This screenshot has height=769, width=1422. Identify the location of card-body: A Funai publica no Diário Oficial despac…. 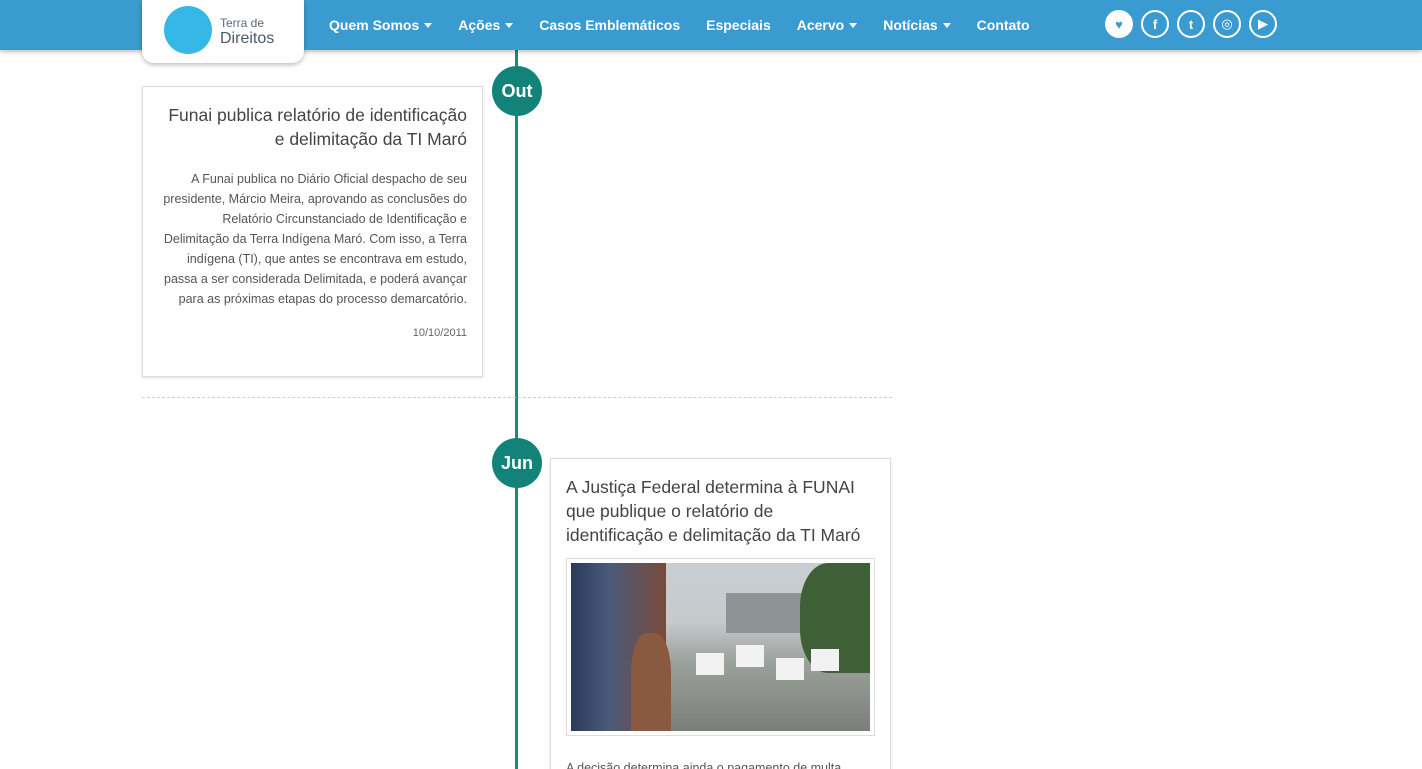
(315, 239).